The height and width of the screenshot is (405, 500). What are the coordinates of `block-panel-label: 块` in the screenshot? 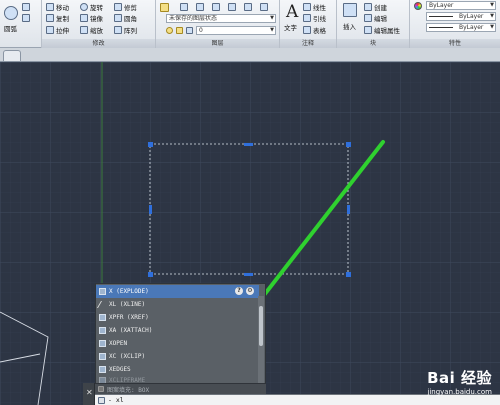 It's located at (373, 43).